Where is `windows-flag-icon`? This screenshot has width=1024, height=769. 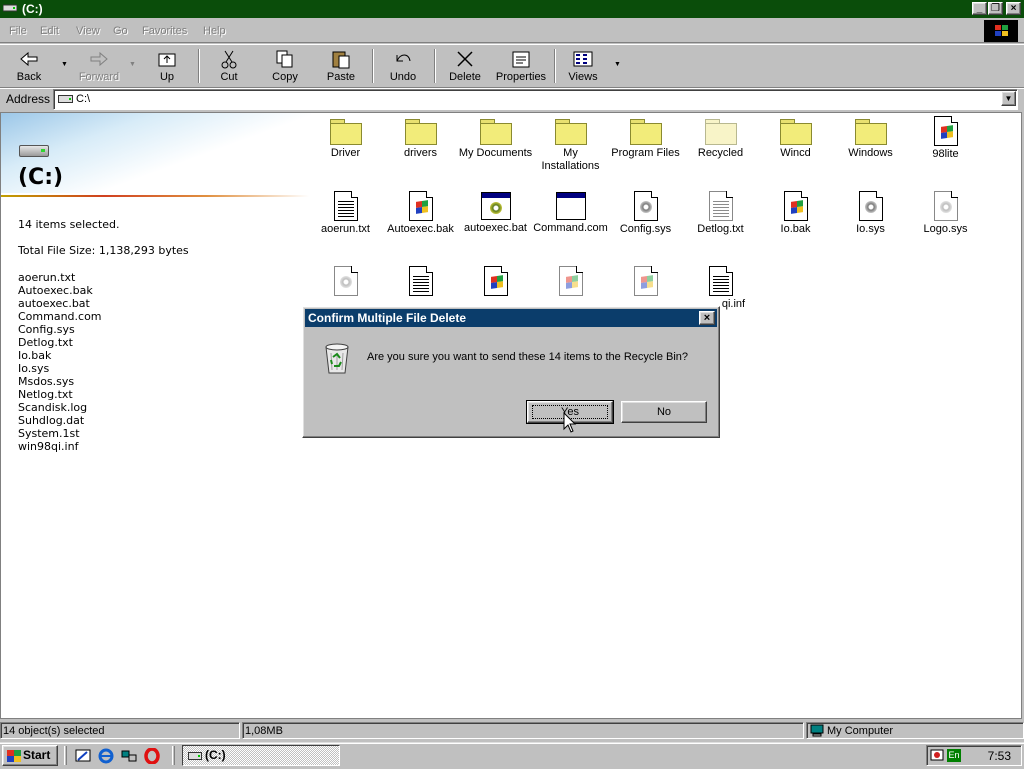
windows-flag-icon is located at coordinates (14, 756).